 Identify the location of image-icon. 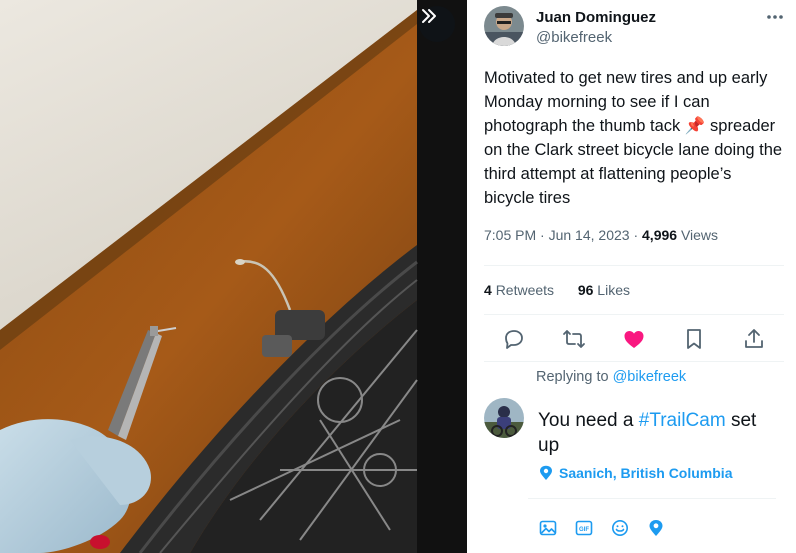
(548, 528).